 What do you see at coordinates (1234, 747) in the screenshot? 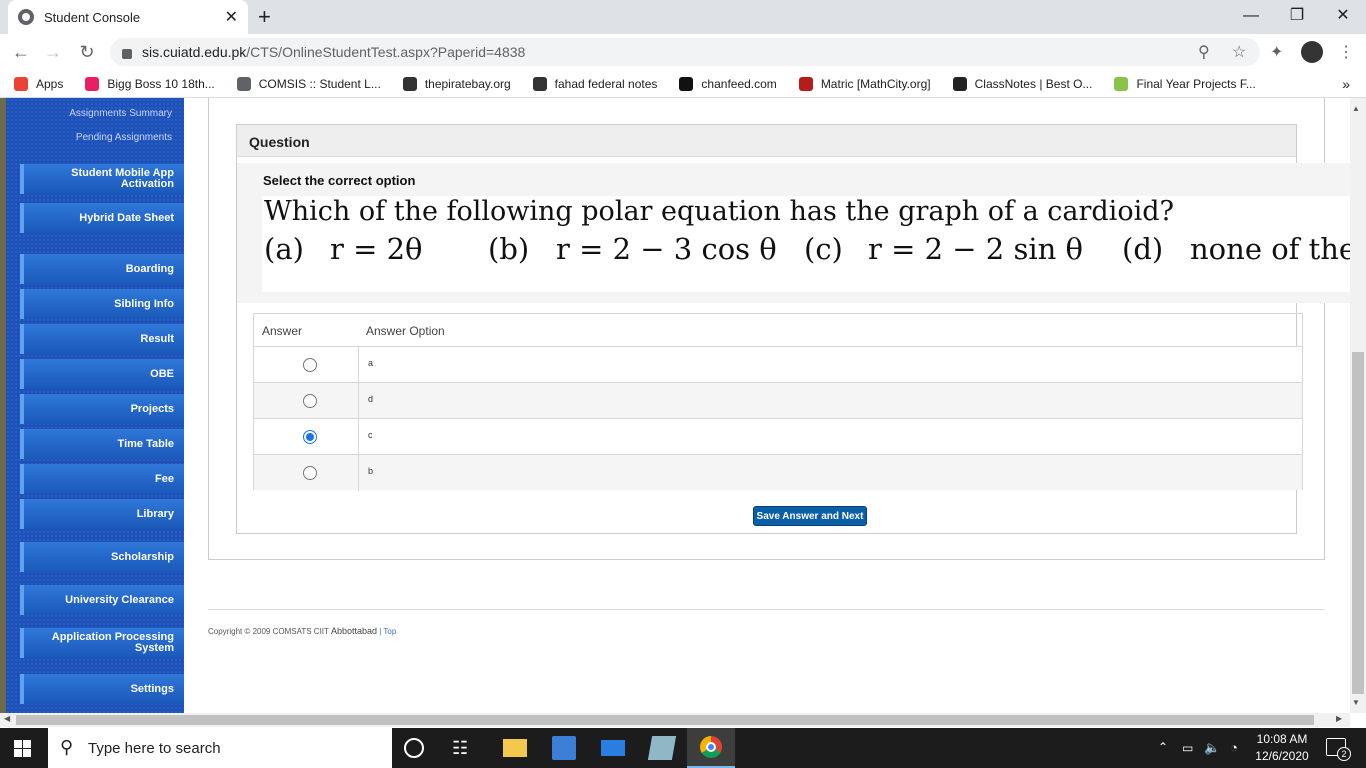
I see `wifi-icon: ◔` at bounding box center [1234, 747].